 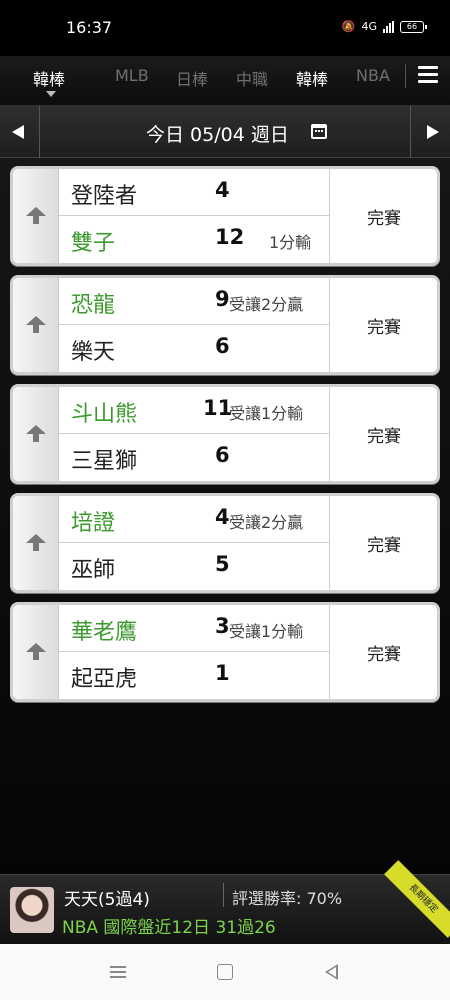 I want to click on team-row: 樂天 6, so click(x=194, y=348).